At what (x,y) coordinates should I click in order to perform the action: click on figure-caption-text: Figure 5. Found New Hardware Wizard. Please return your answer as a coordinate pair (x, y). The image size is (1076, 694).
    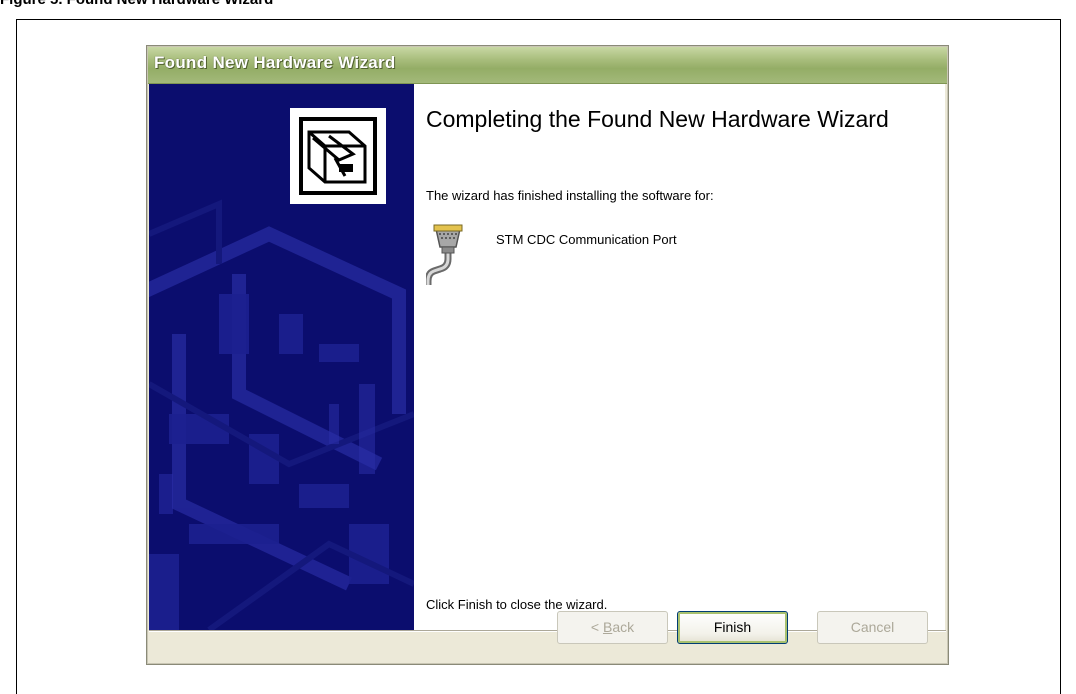
    Looking at the image, I should click on (136, 4).